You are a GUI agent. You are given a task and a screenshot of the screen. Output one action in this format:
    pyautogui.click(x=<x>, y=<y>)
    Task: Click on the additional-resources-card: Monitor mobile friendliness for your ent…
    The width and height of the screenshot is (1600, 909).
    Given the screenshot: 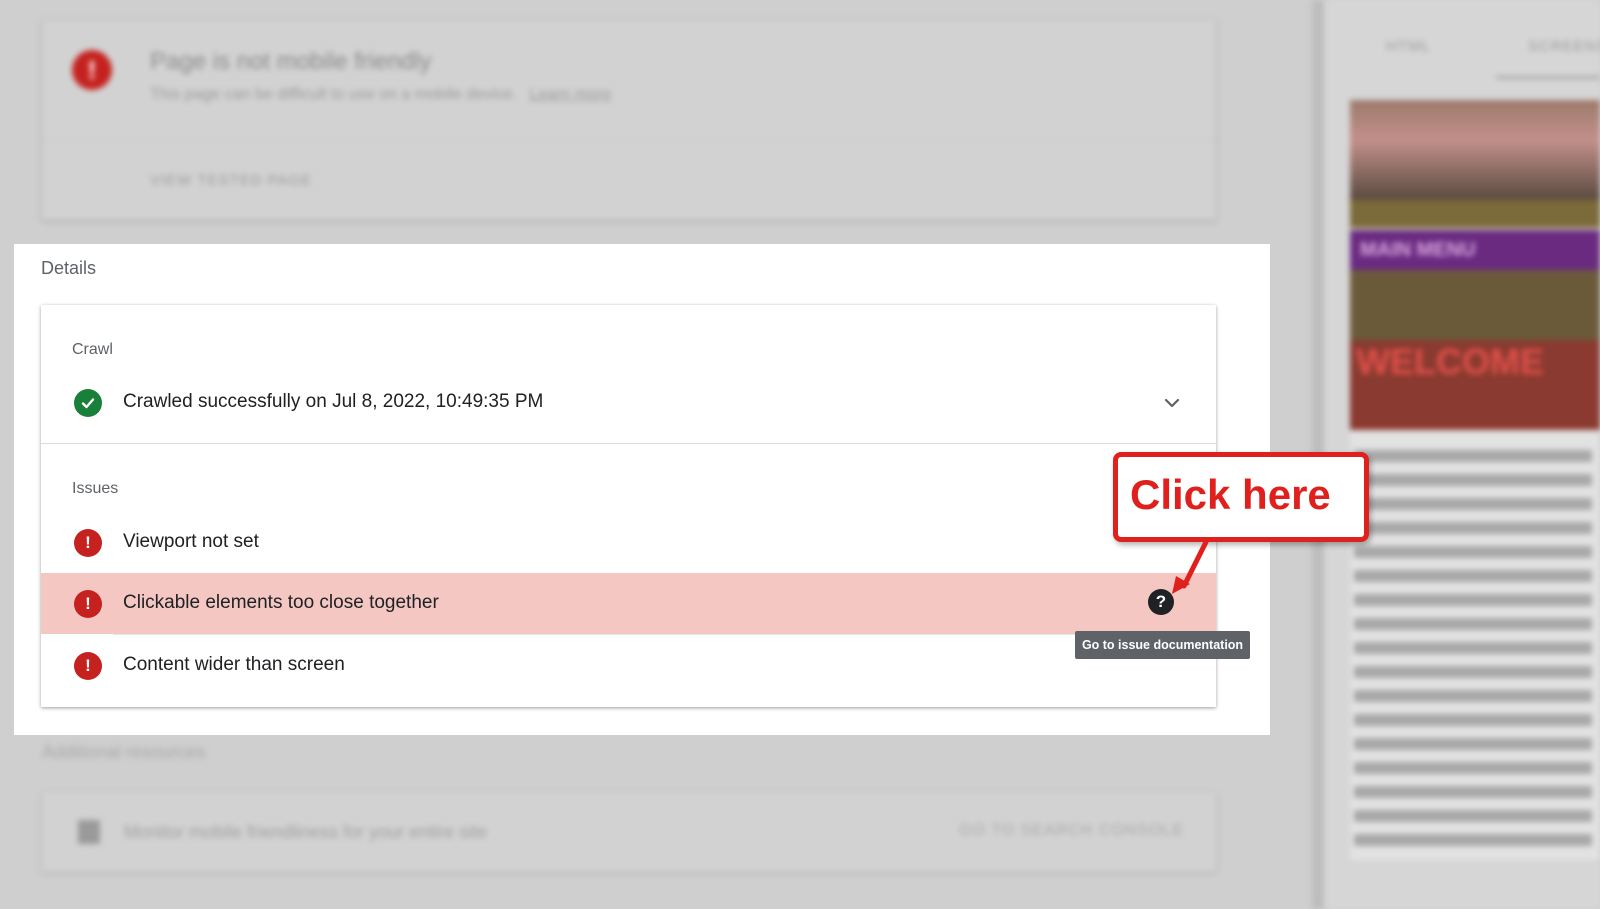 What is the action you would take?
    pyautogui.click(x=629, y=832)
    